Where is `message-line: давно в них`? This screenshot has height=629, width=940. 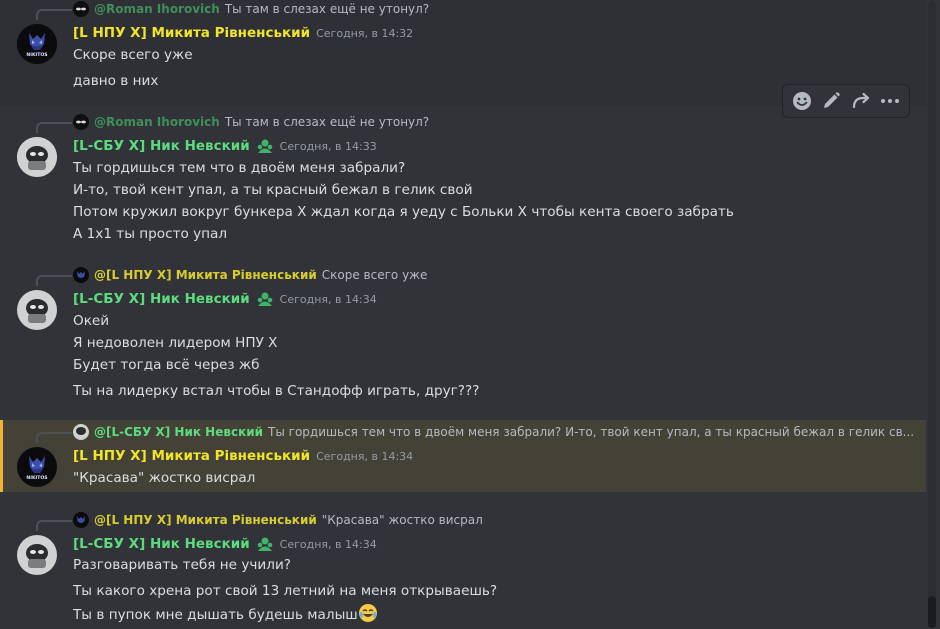
message-line: давно в них is located at coordinates (116, 81).